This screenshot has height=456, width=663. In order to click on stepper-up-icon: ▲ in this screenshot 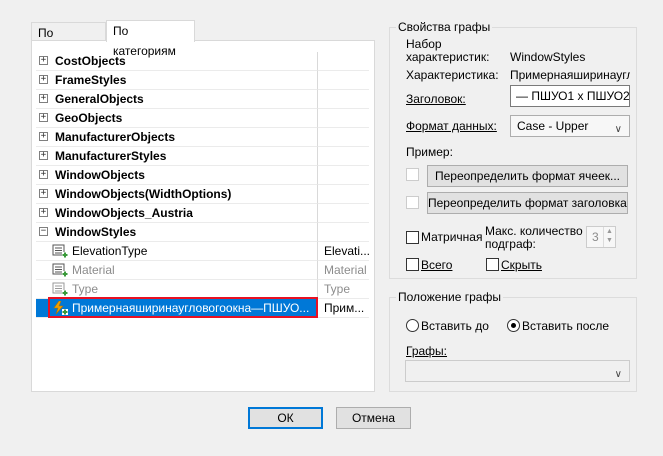, I will do `click(609, 231)`.